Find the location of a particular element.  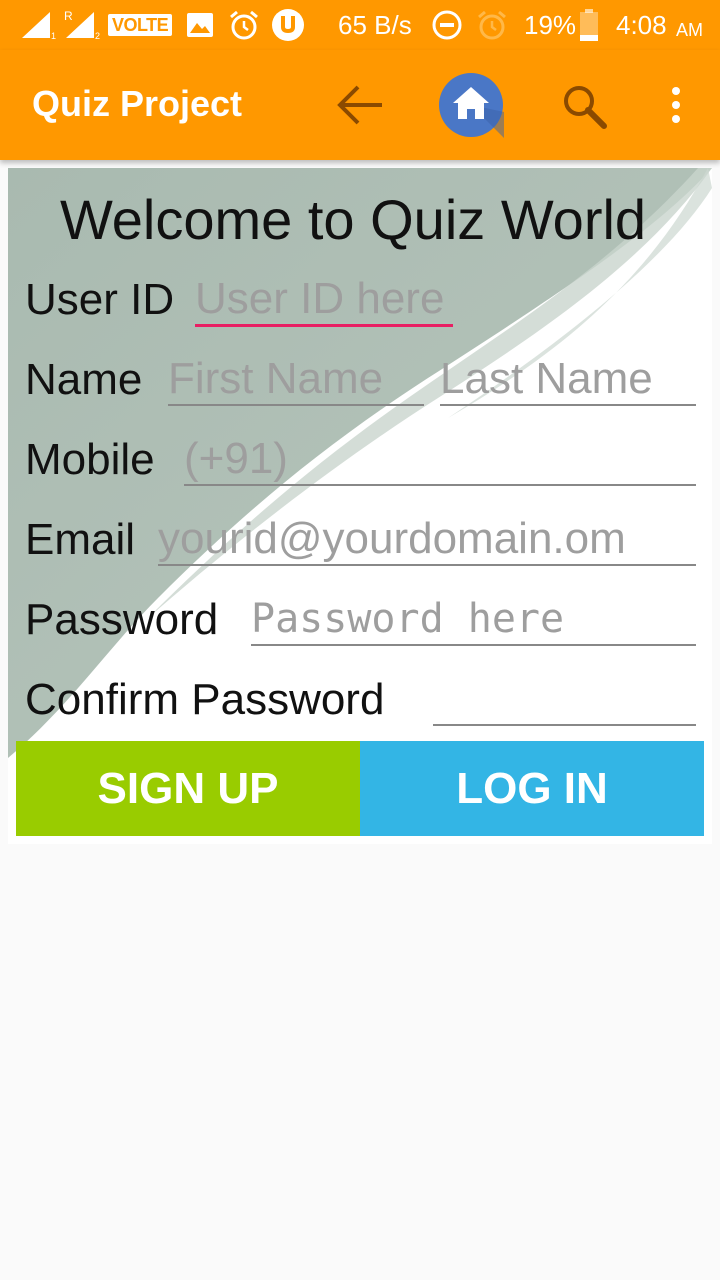

signal-icon: 1 is located at coordinates (39, 26).